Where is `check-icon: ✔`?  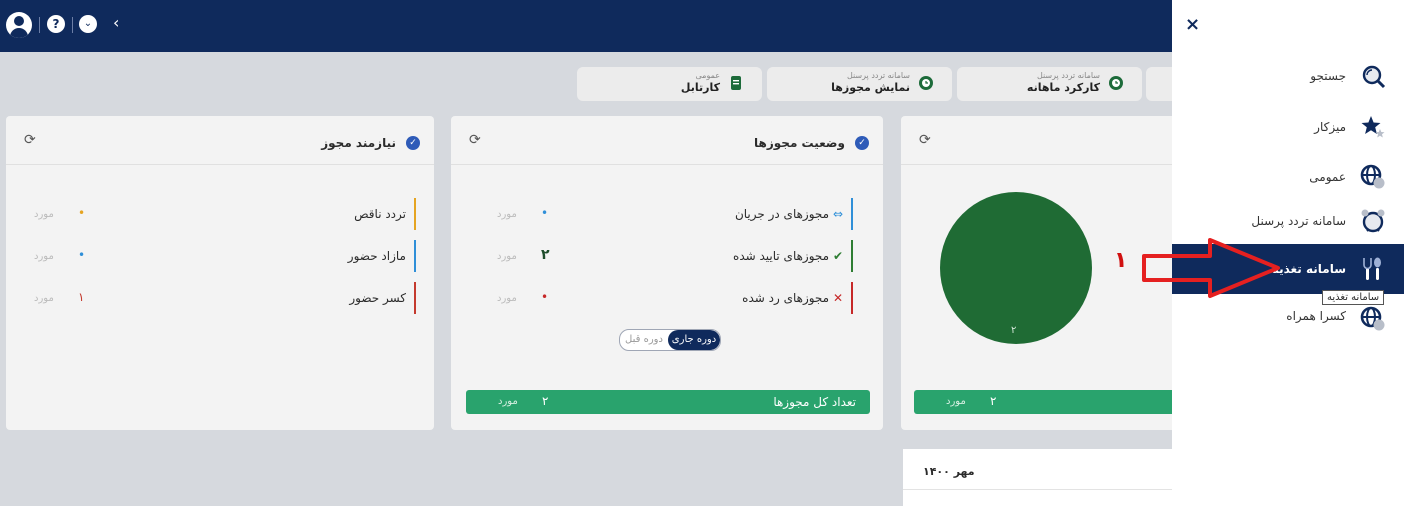 check-icon: ✔ is located at coordinates (837, 256).